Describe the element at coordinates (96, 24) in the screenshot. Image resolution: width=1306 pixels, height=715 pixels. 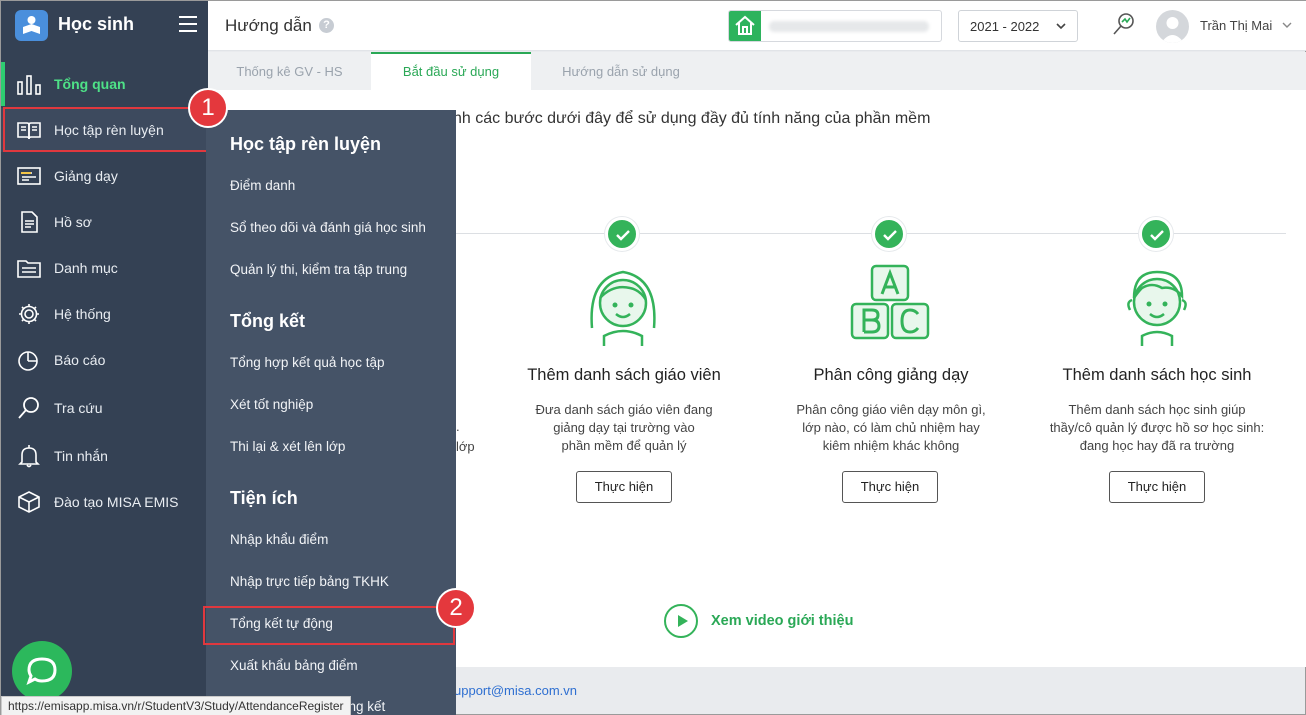
I see `app-name: Học sinh` at that location.